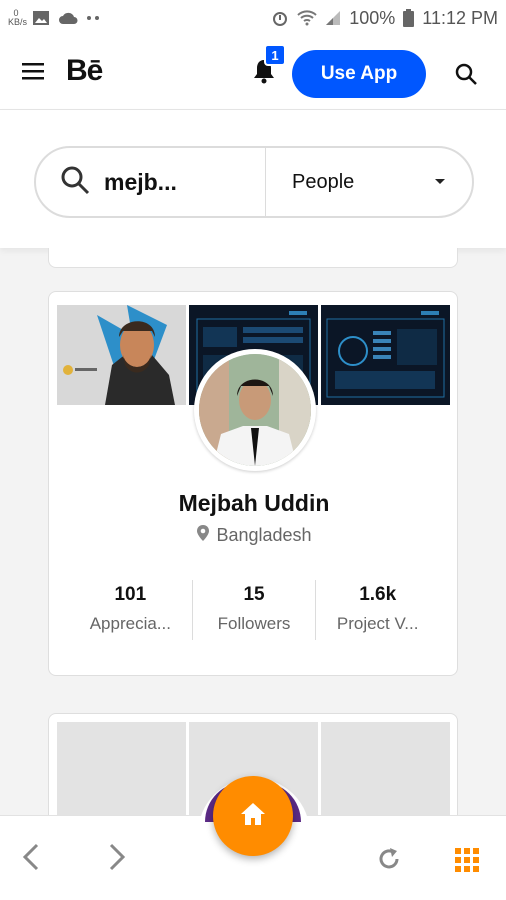 The image size is (506, 900). What do you see at coordinates (264, 535) in the screenshot?
I see `location-text: Bangladesh` at bounding box center [264, 535].